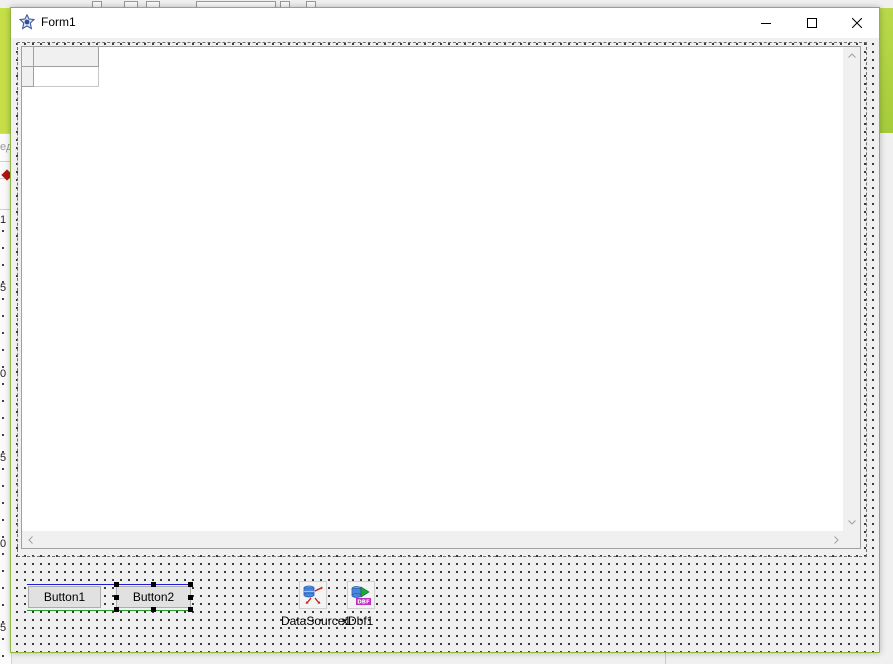 This screenshot has width=893, height=664. I want to click on button2: Button2, so click(153, 597).